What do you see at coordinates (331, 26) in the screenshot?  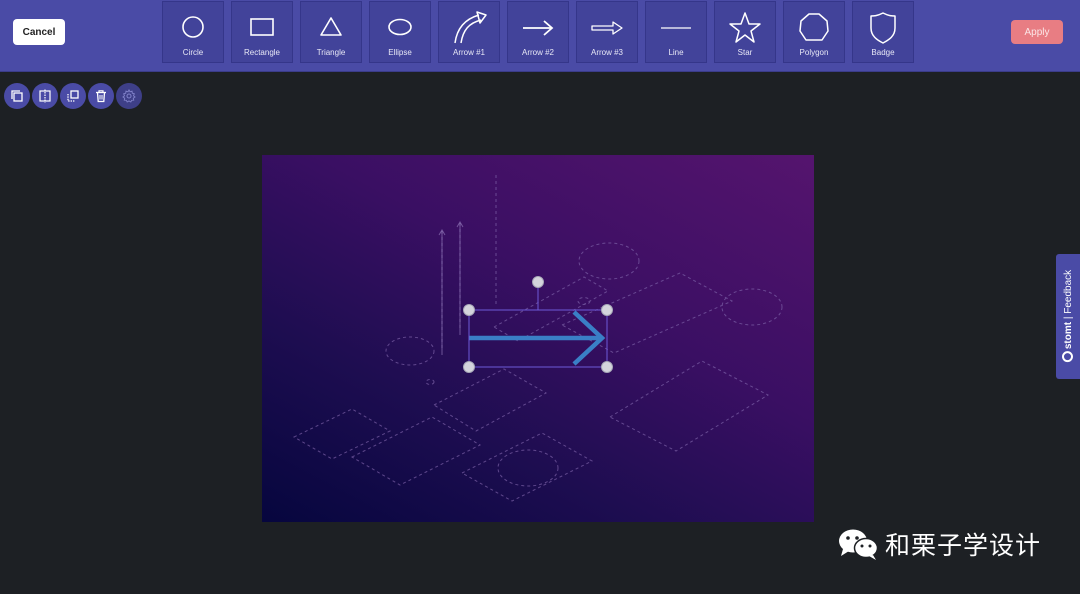 I see `triangle-icon` at bounding box center [331, 26].